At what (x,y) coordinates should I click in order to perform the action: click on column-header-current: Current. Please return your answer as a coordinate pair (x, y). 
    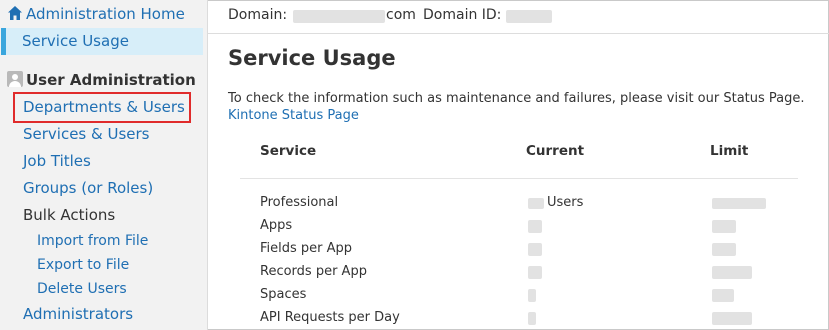
    Looking at the image, I should click on (555, 151).